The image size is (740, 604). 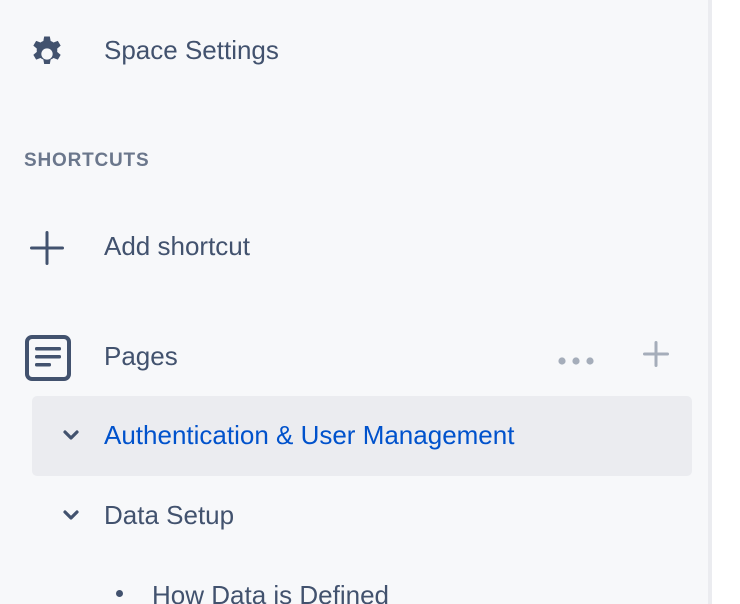 I want to click on page-tree-item: Data Setup, so click(x=362, y=516).